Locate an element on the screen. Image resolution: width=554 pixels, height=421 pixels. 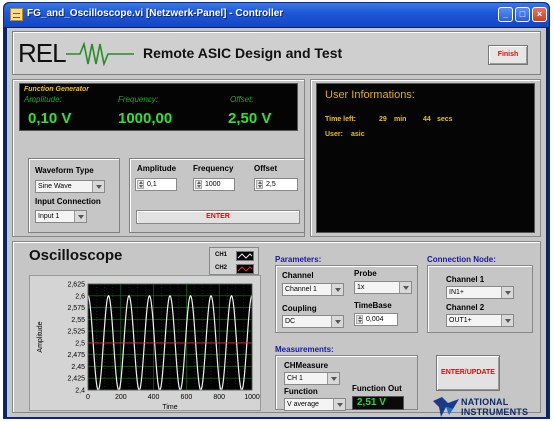
ni-line1: NATIONAL is located at coordinates (485, 402).